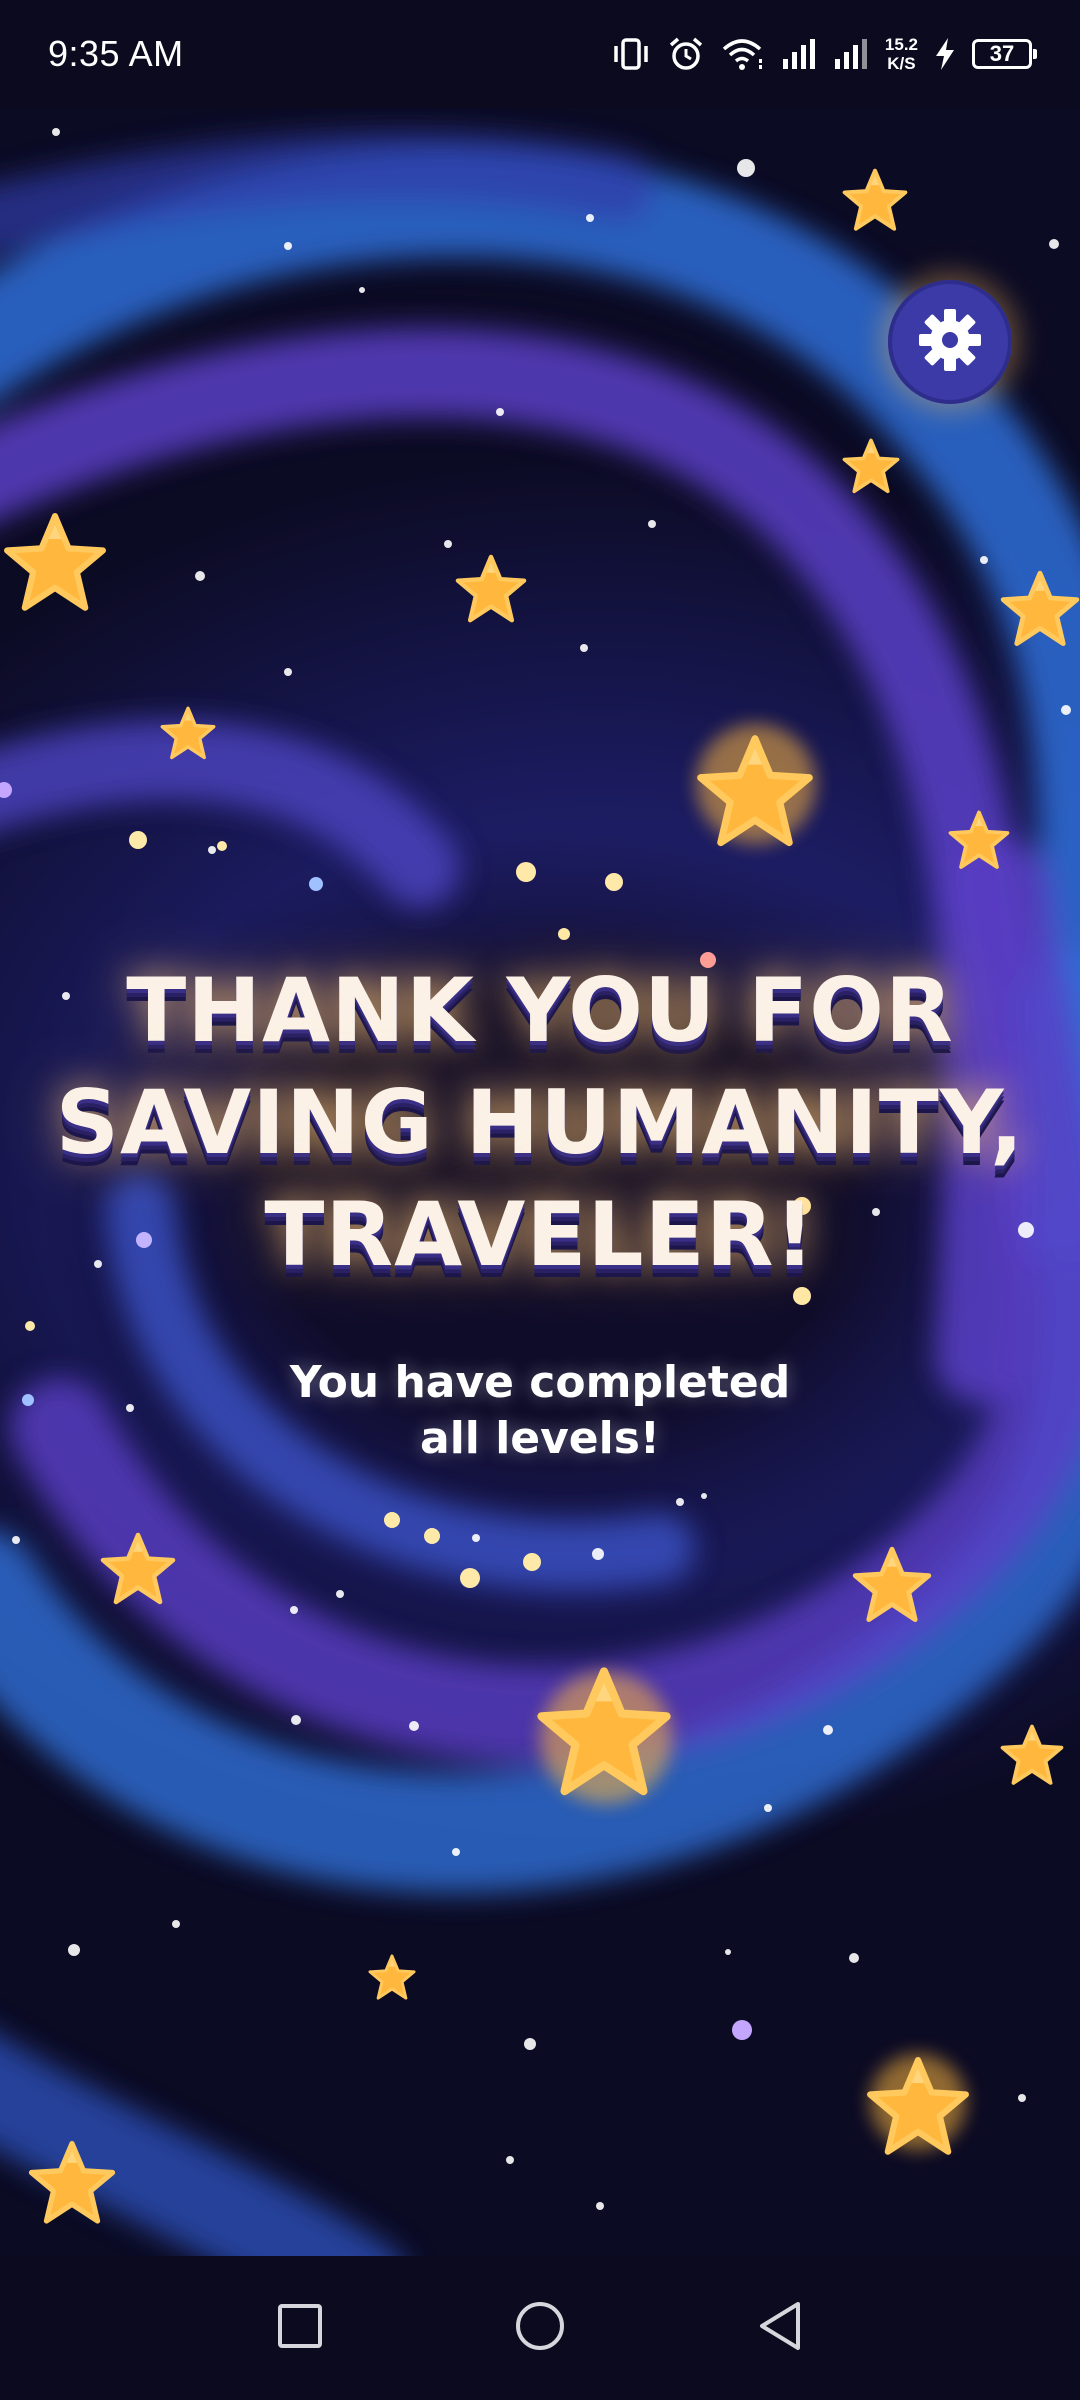 The width and height of the screenshot is (1080, 2400). I want to click on gear-icon, so click(950, 342).